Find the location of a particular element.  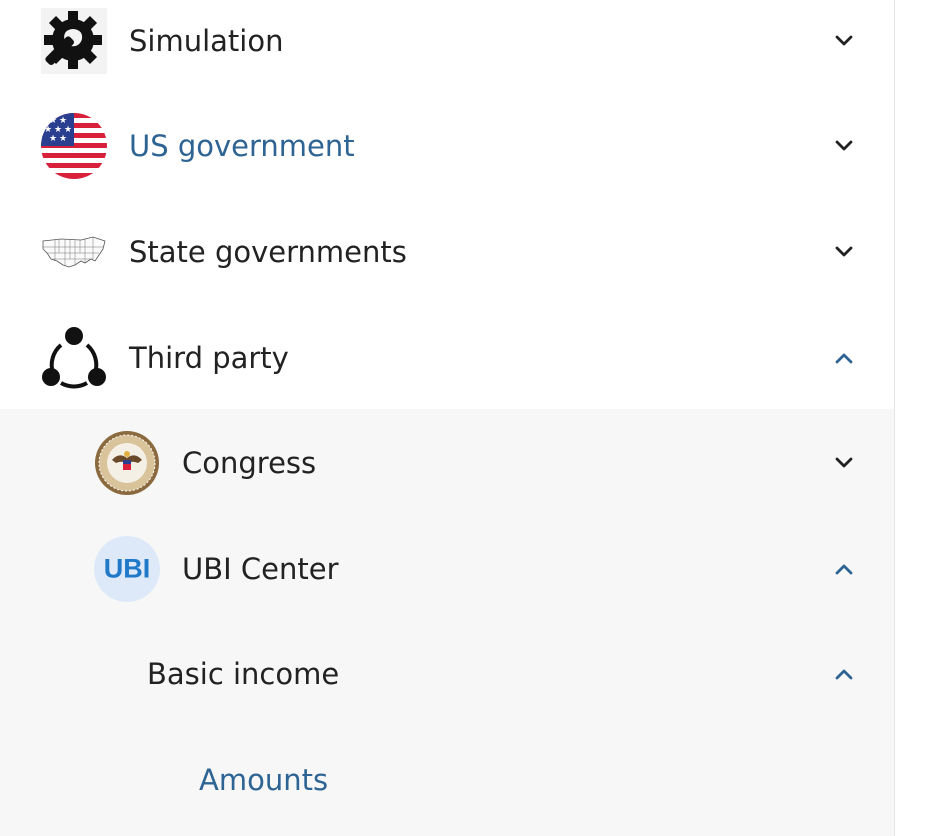

nav-item-label: Basic income is located at coordinates (243, 673).